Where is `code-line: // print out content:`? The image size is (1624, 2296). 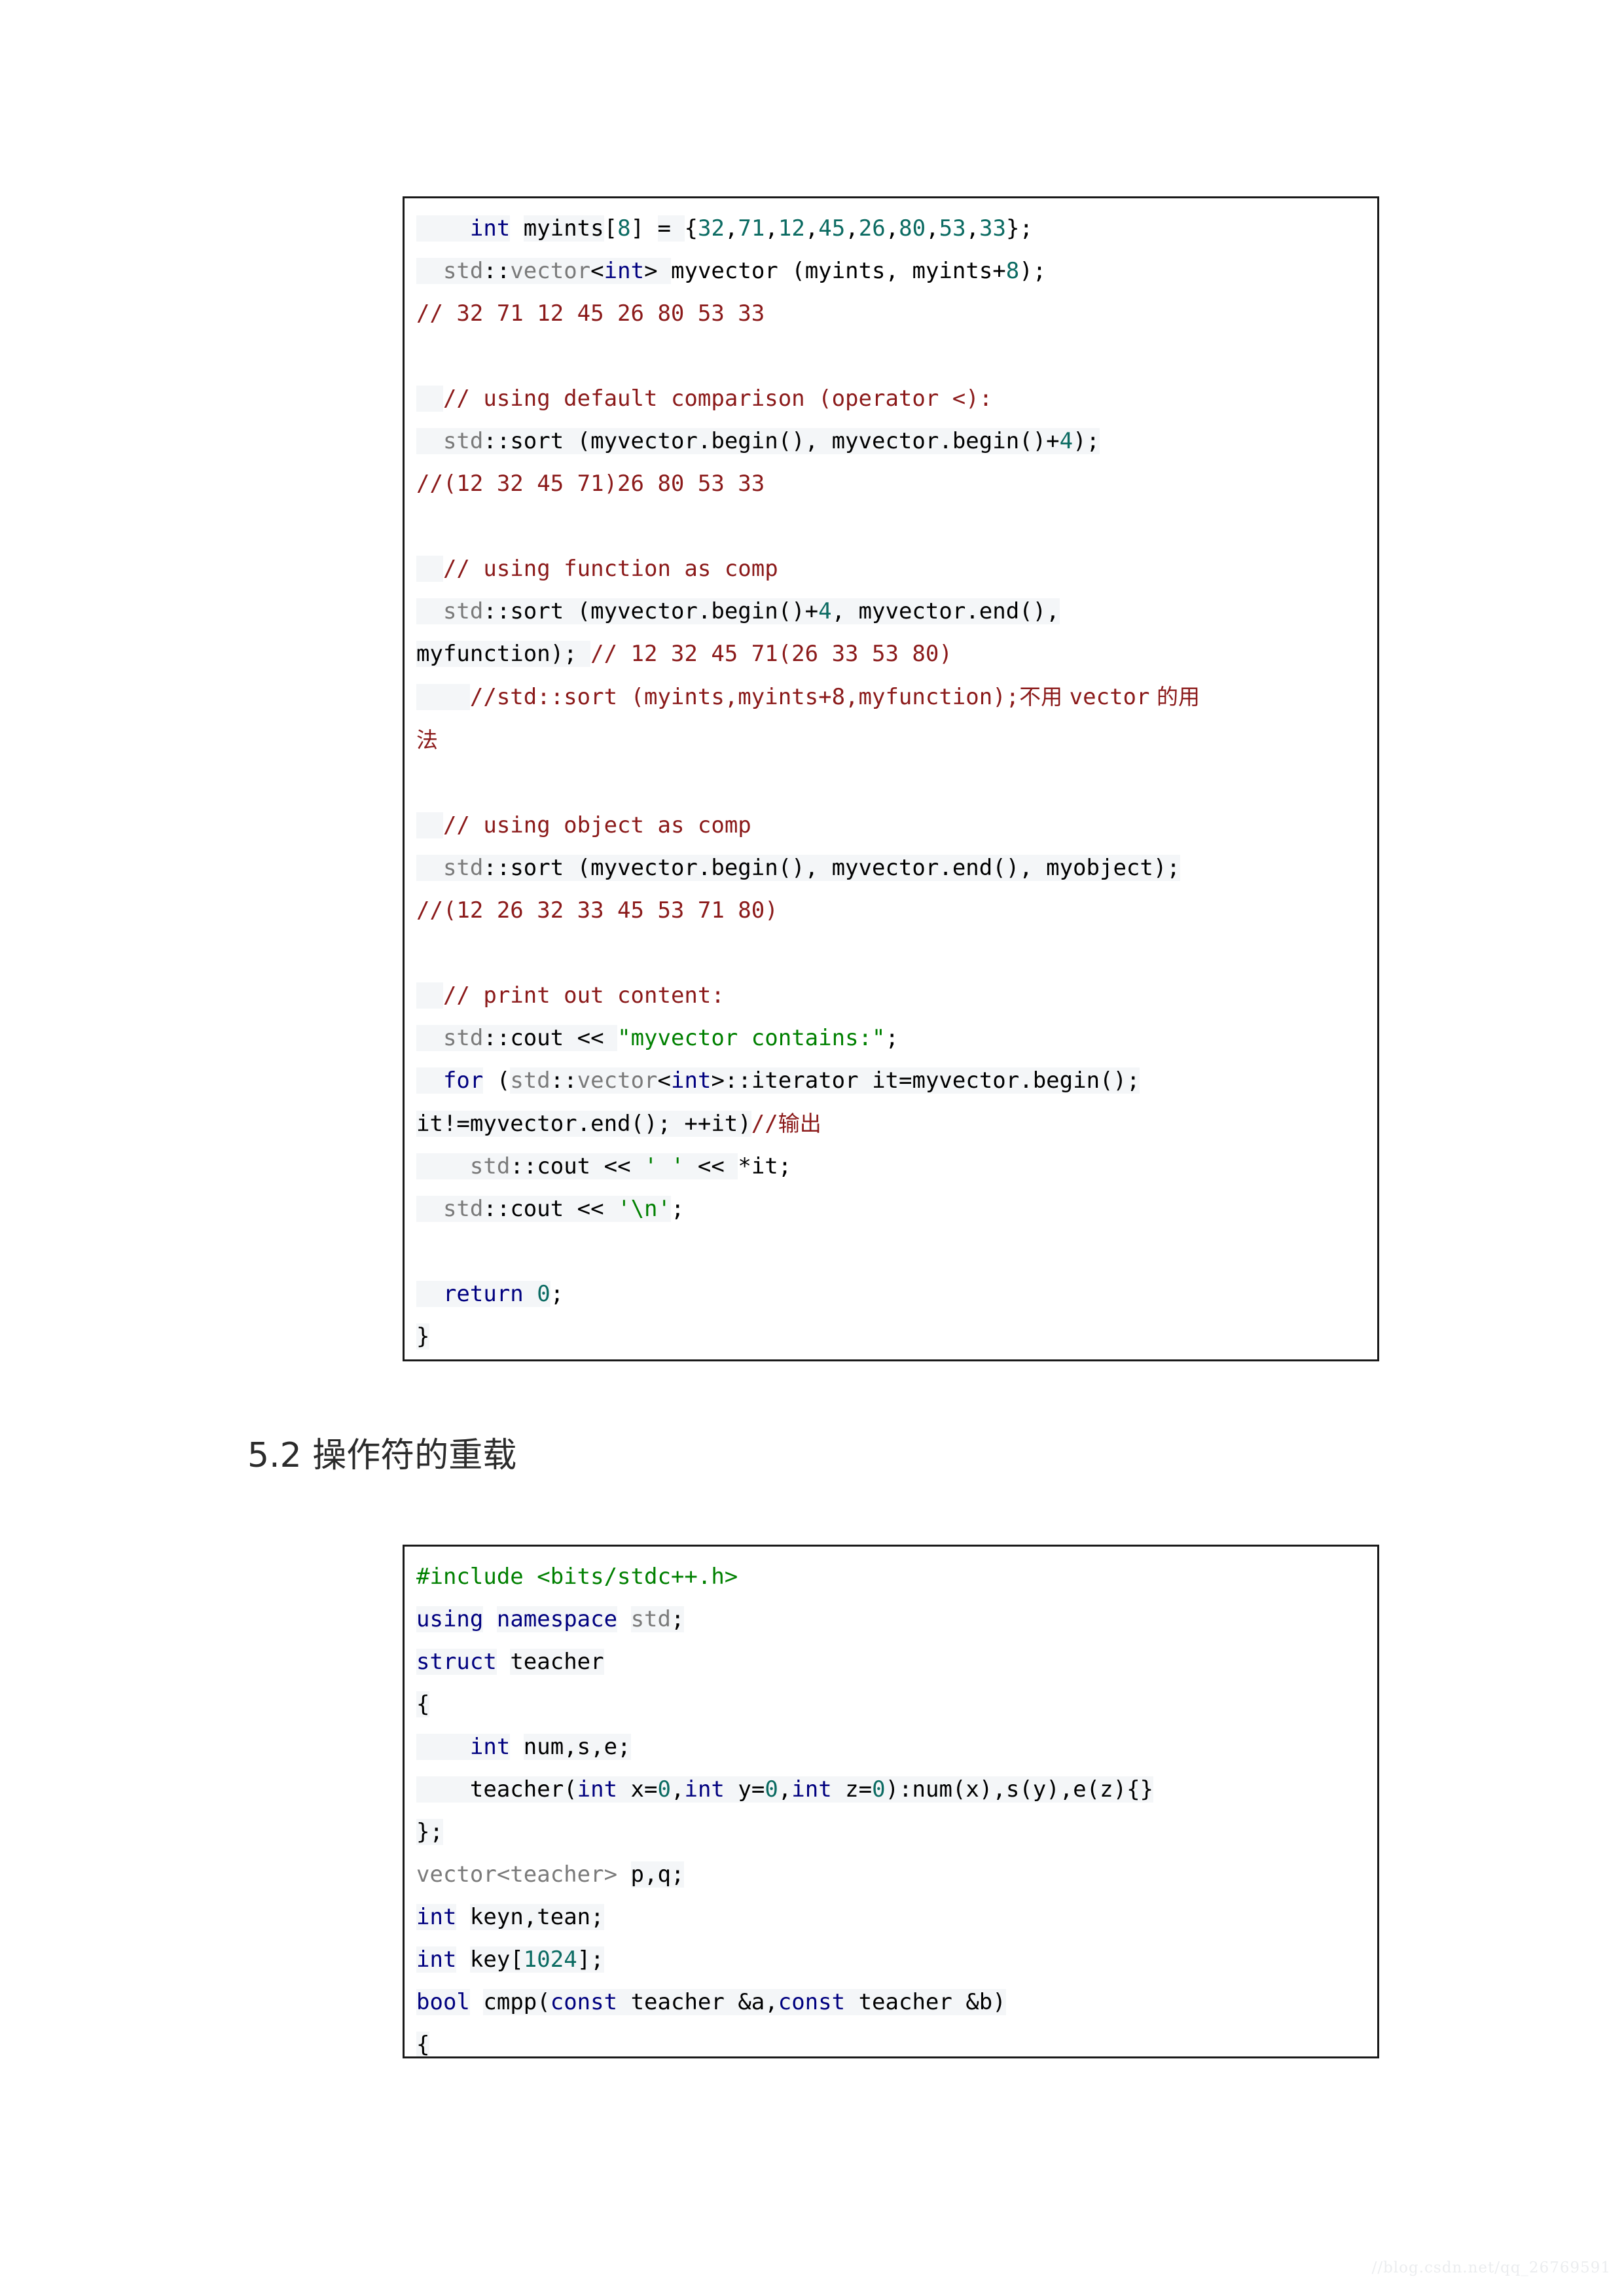 code-line: // print out content: is located at coordinates (891, 996).